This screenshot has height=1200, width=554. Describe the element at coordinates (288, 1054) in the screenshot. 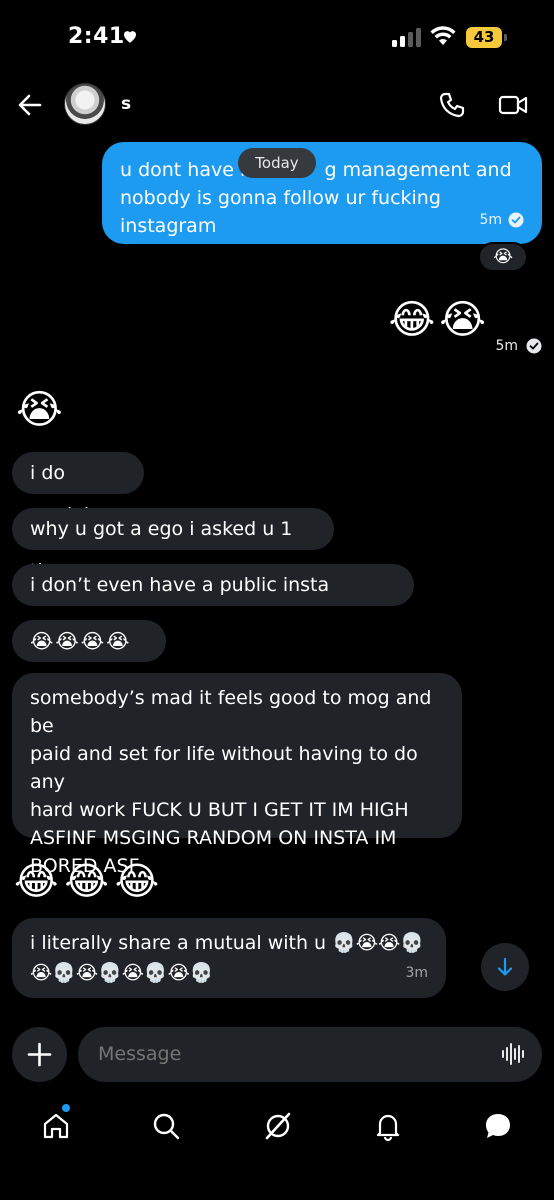

I see `message-input` at that location.